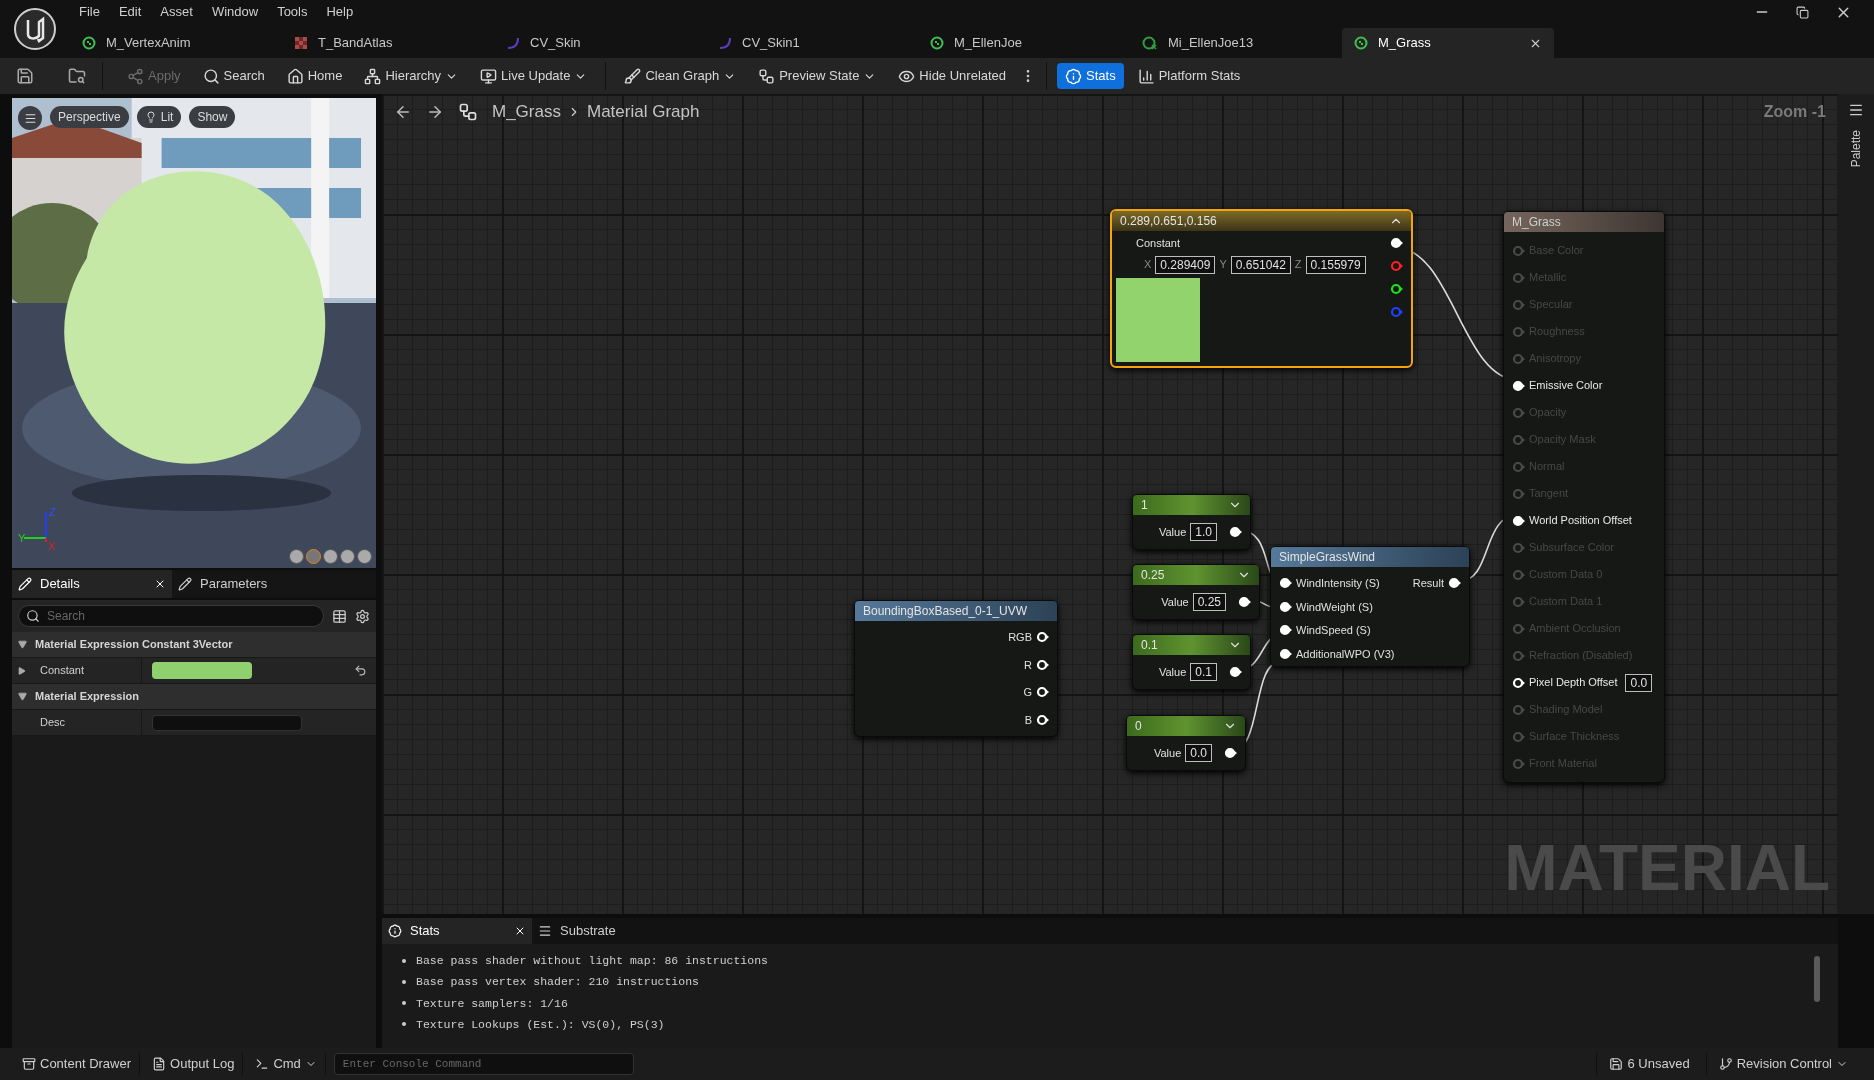 The image size is (1874, 1080). Describe the element at coordinates (534, 76) in the screenshot. I see `toolbar-button: Live Update` at that location.